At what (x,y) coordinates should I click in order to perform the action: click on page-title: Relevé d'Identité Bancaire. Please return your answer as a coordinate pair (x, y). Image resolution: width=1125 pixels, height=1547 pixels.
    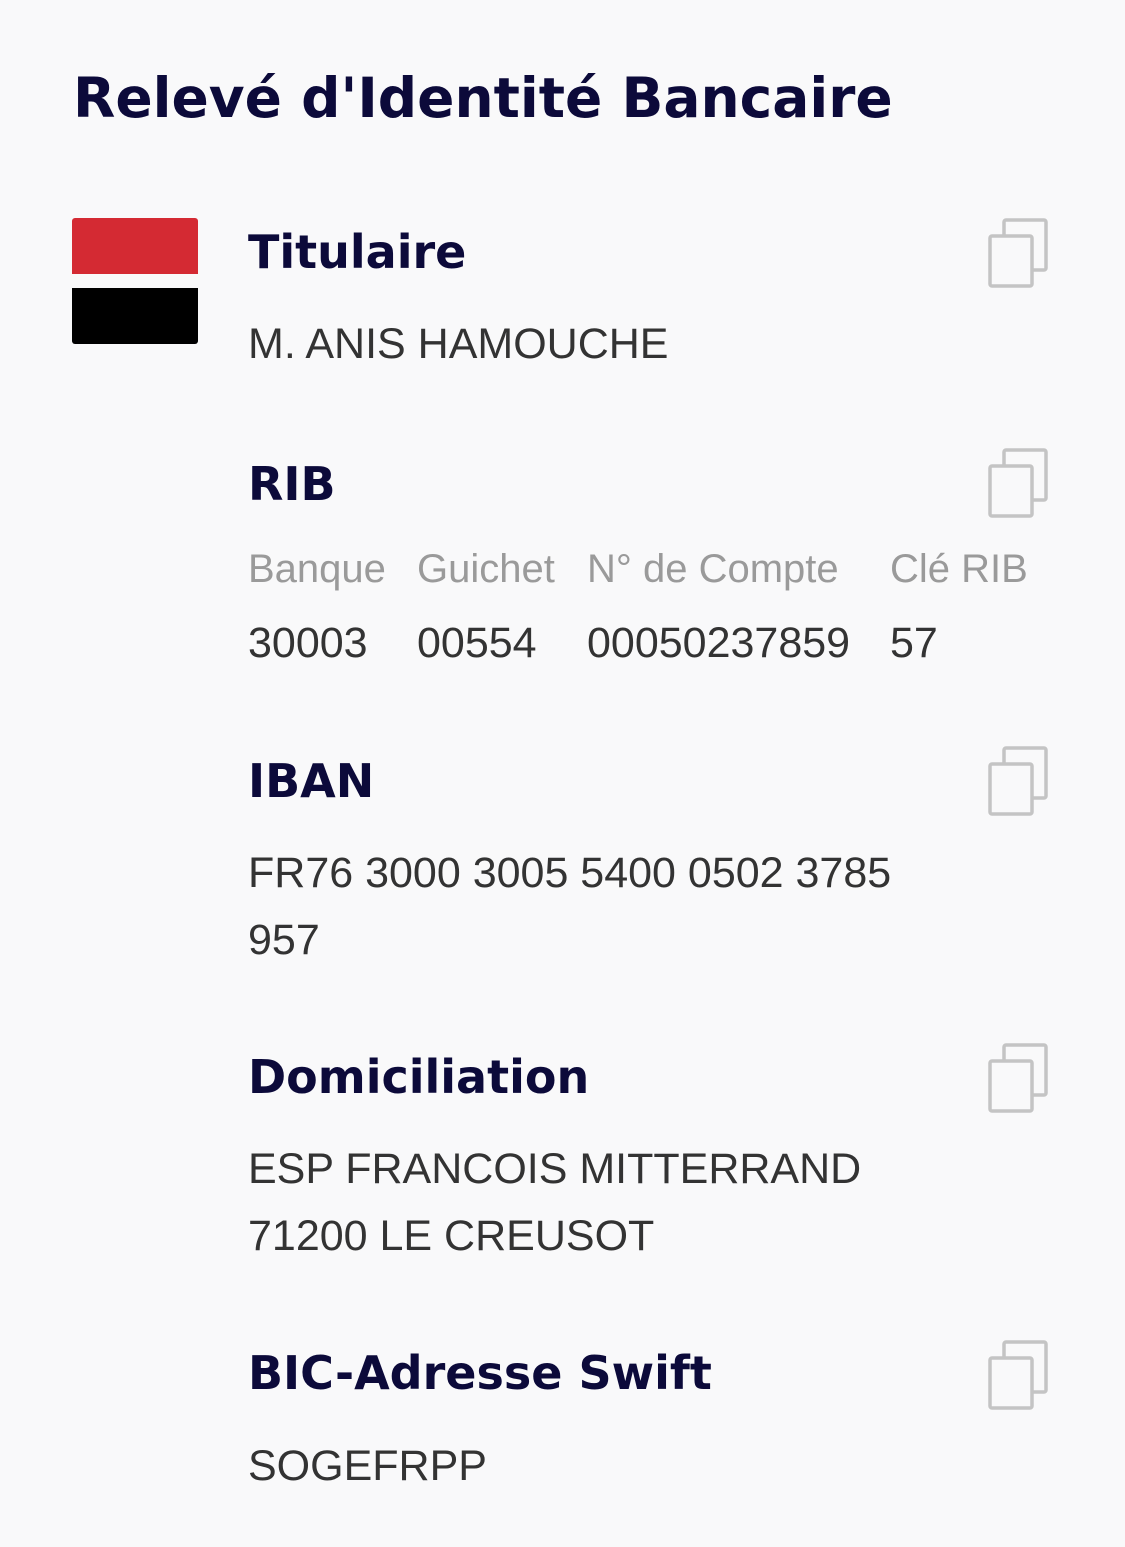
    Looking at the image, I should click on (483, 98).